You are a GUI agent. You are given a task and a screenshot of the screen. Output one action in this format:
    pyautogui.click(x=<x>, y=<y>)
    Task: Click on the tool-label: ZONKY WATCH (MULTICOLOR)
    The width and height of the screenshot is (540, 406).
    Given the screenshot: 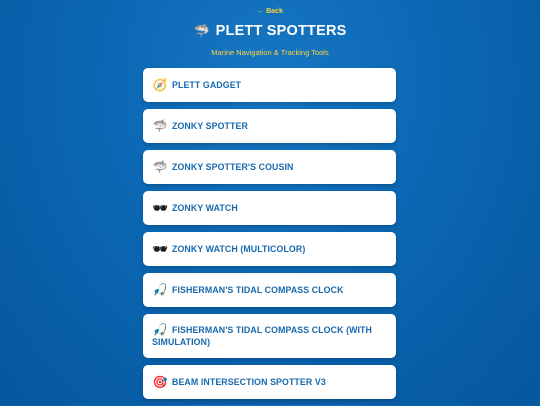 What is the action you would take?
    pyautogui.click(x=239, y=249)
    